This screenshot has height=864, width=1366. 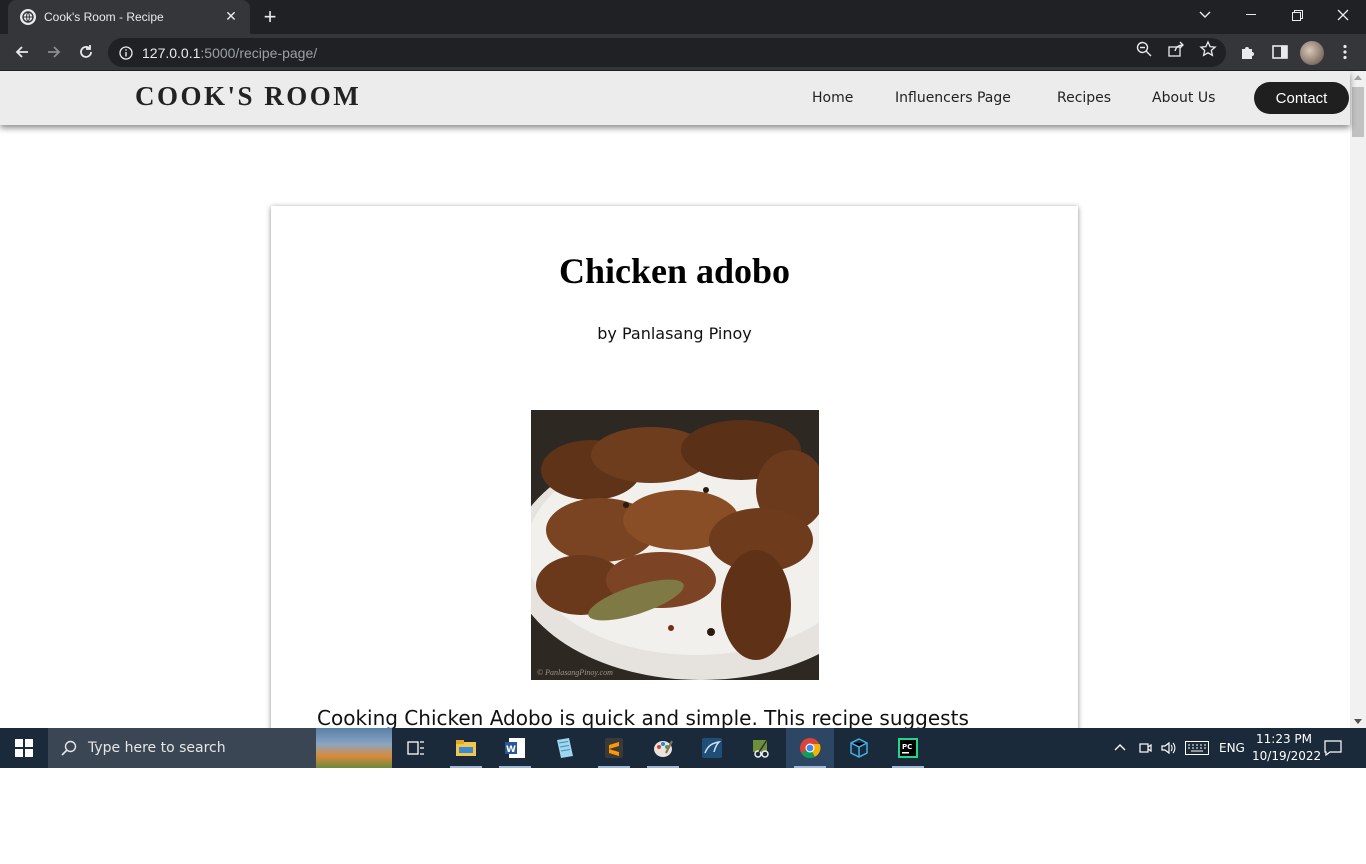 I want to click on page-scrollbar, so click(x=1358, y=399).